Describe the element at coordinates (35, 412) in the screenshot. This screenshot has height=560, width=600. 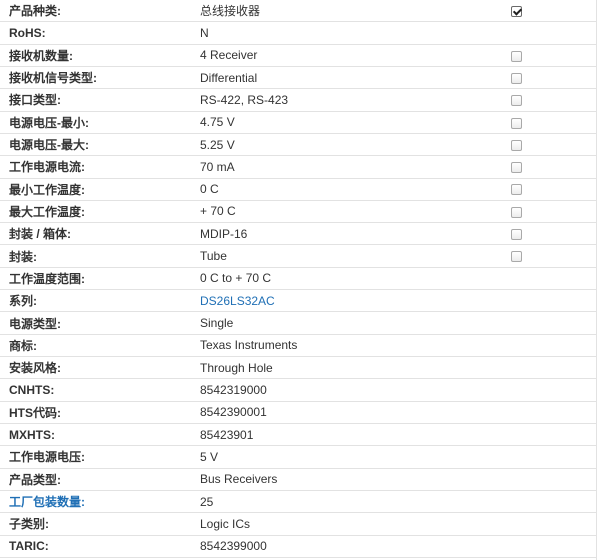
I see `spec-label: HTS代码:` at that location.